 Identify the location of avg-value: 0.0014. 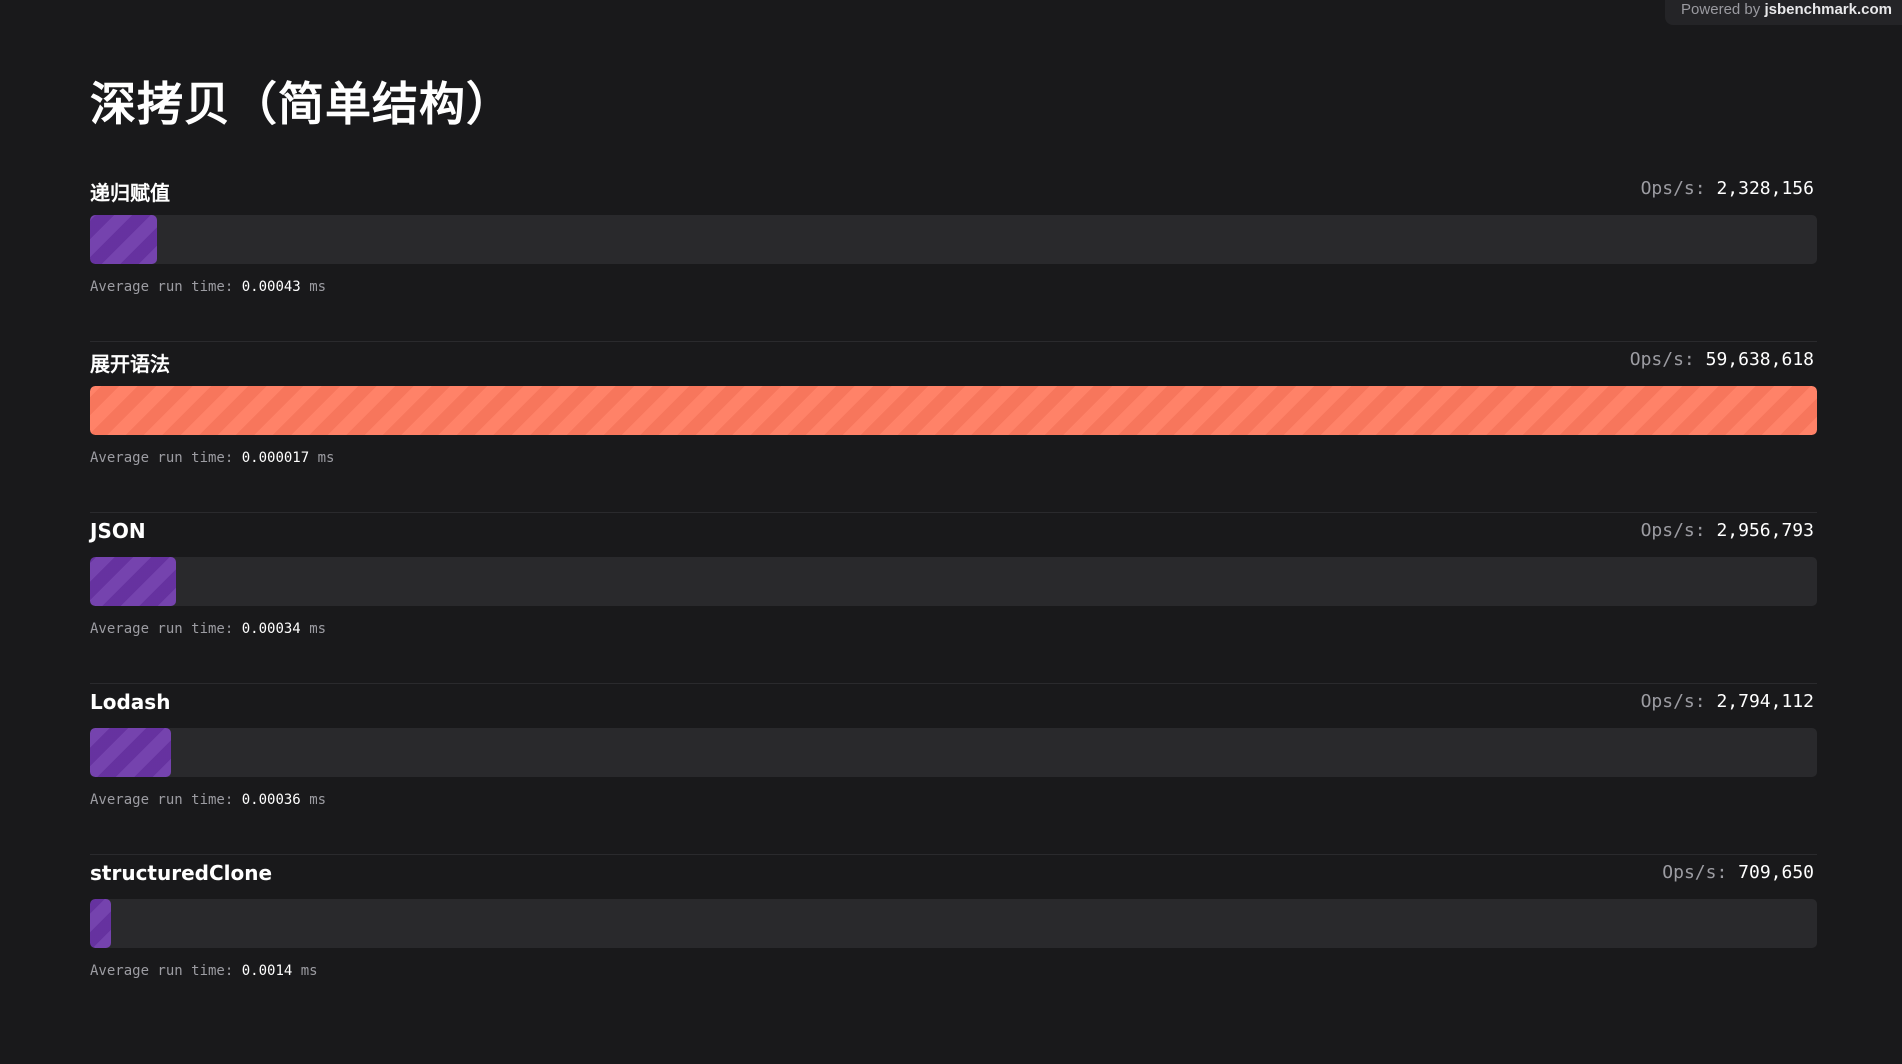
(267, 971).